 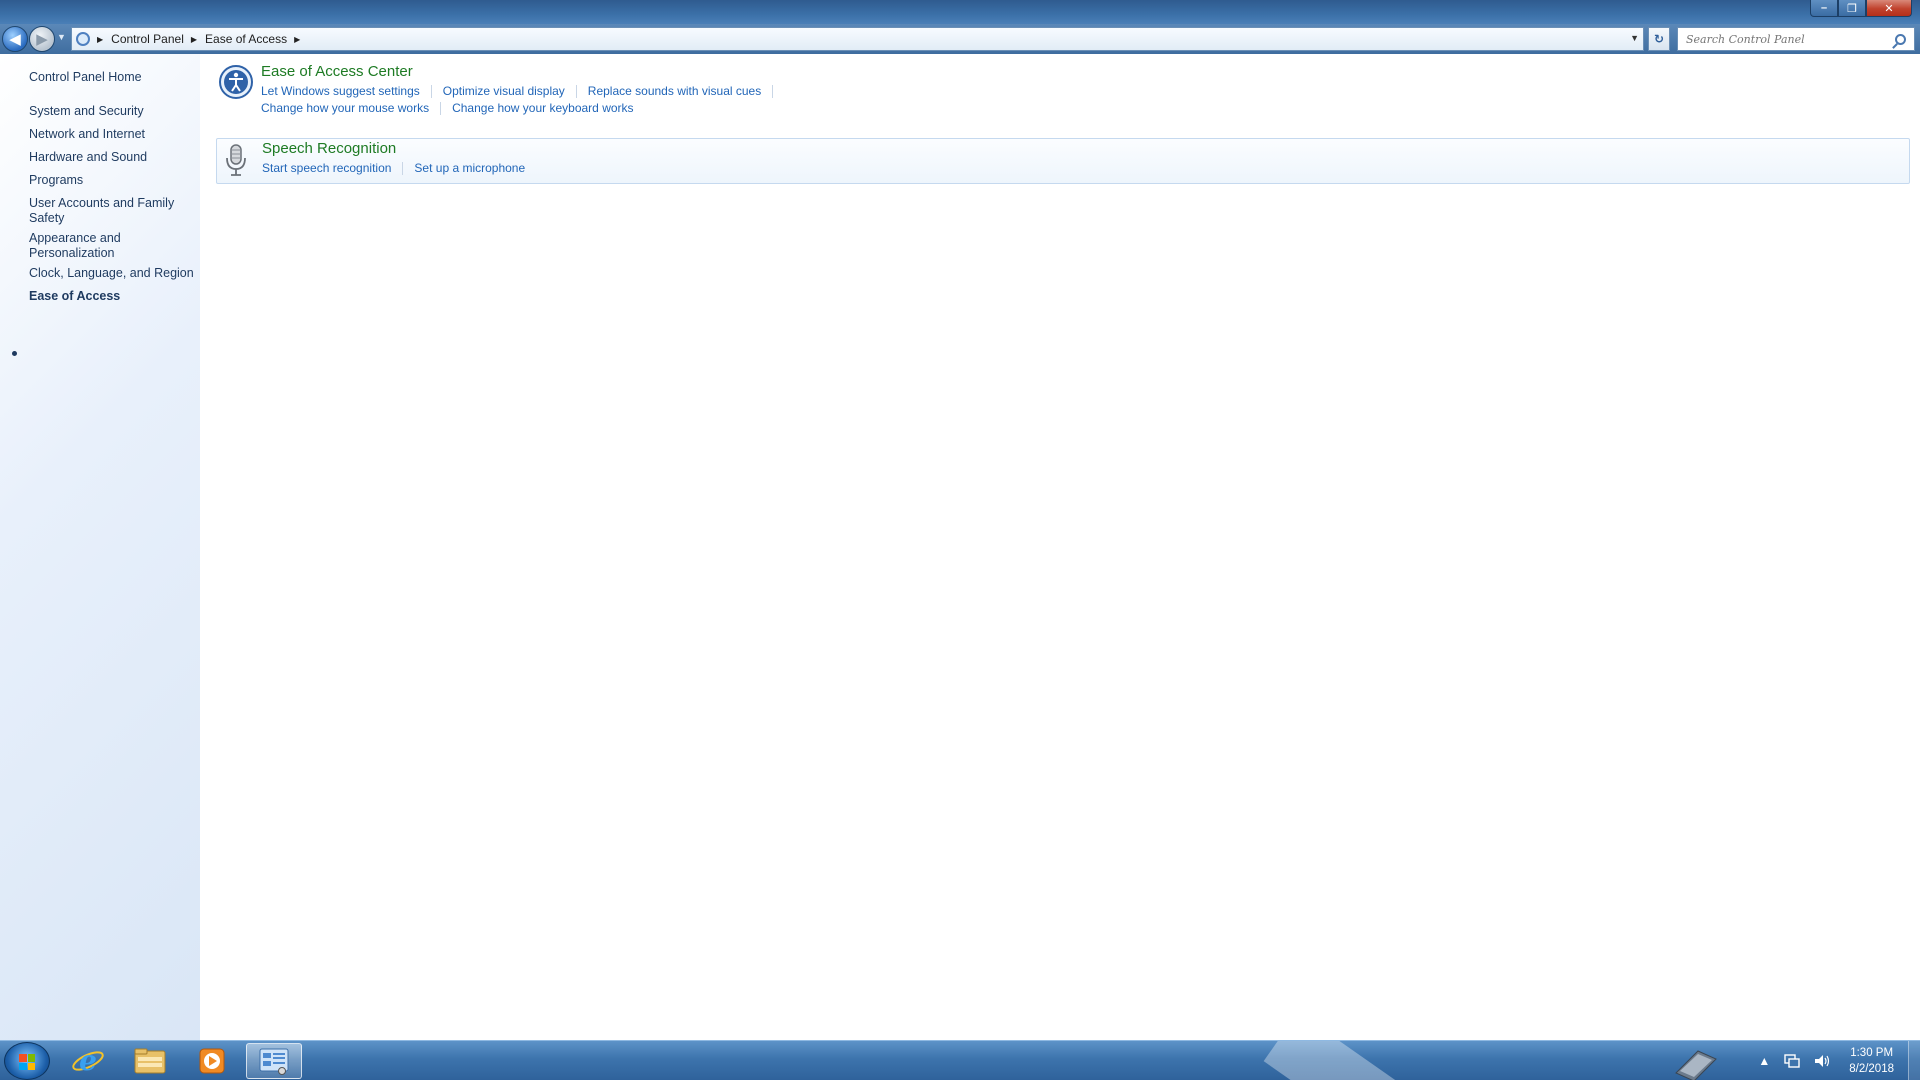 I want to click on close-button: ✕, so click(x=1889, y=8).